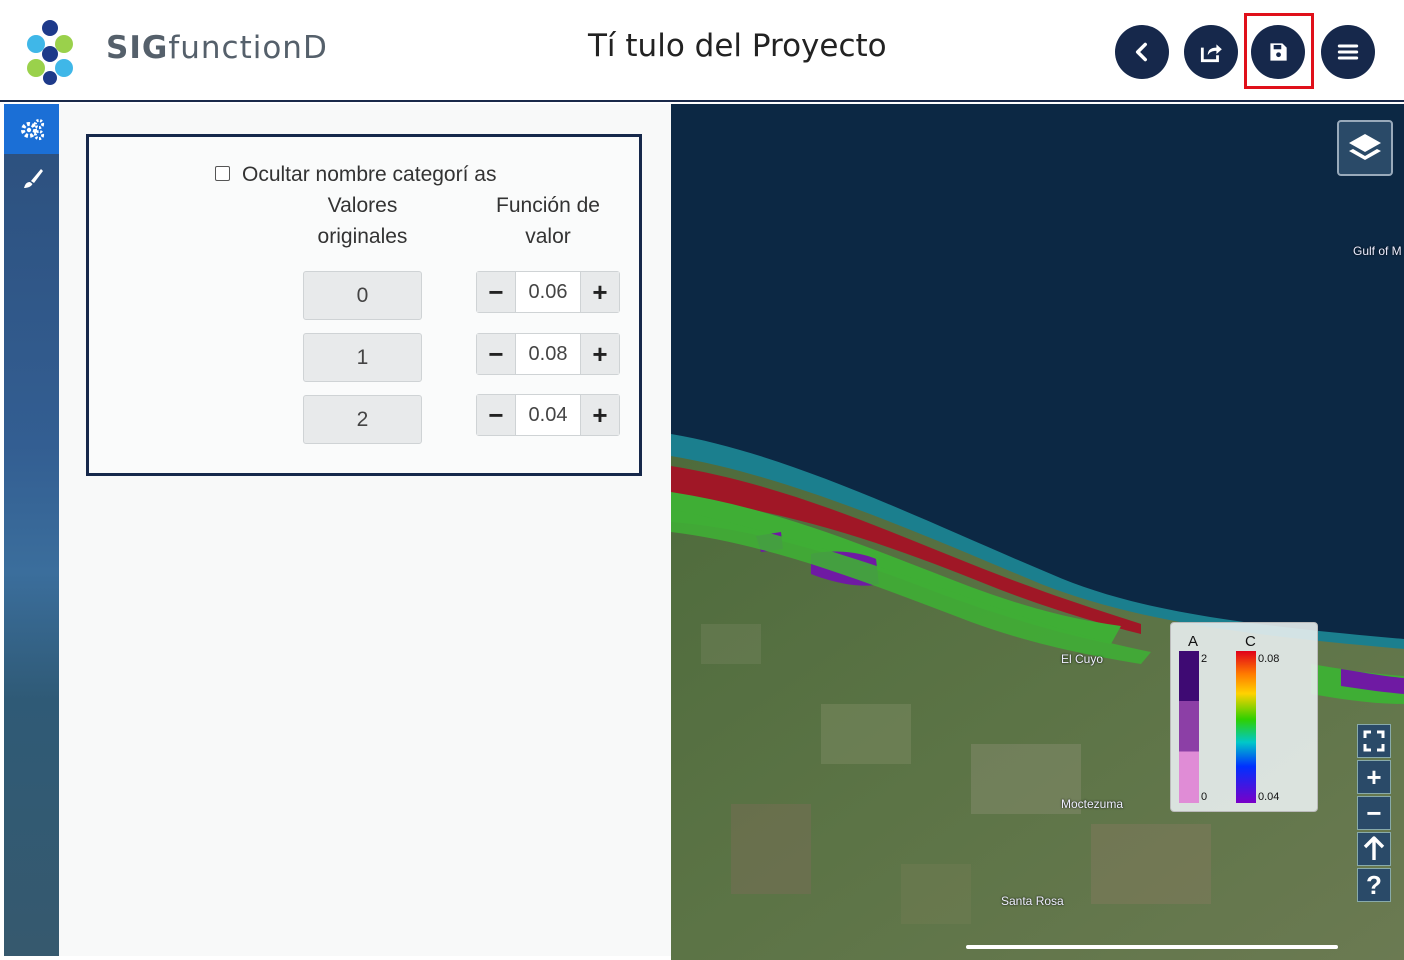 This screenshot has height=960, width=1404. Describe the element at coordinates (1152, 947) in the screenshot. I see `map-scrollbar` at that location.